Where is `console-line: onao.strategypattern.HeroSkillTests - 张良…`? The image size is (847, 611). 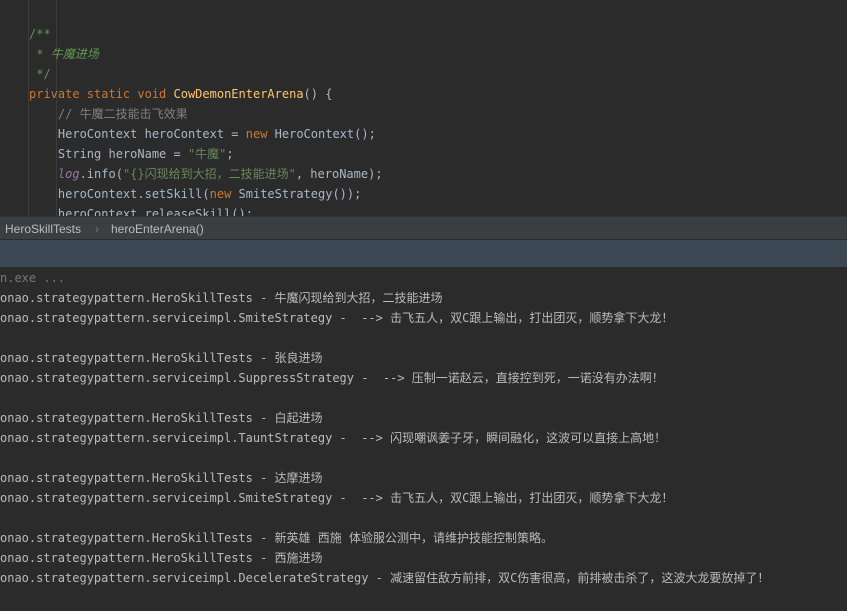 console-line: onao.strategypattern.HeroSkillTests - 张良… is located at coordinates (161, 358).